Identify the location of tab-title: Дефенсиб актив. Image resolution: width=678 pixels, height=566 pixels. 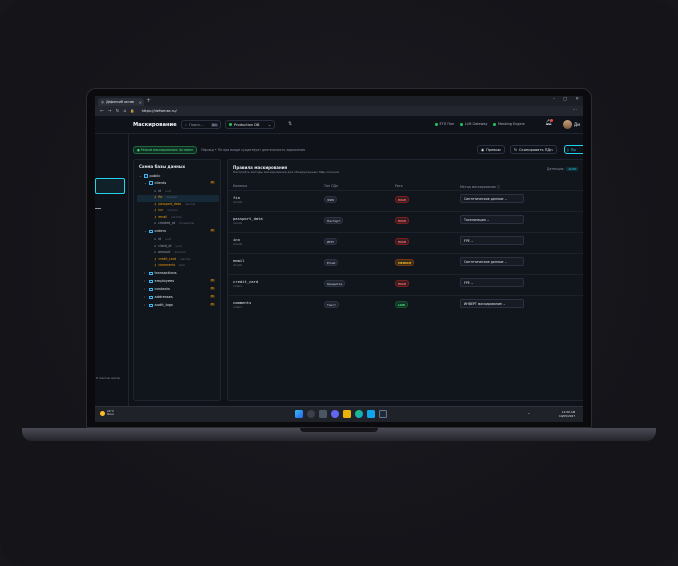
(120, 102).